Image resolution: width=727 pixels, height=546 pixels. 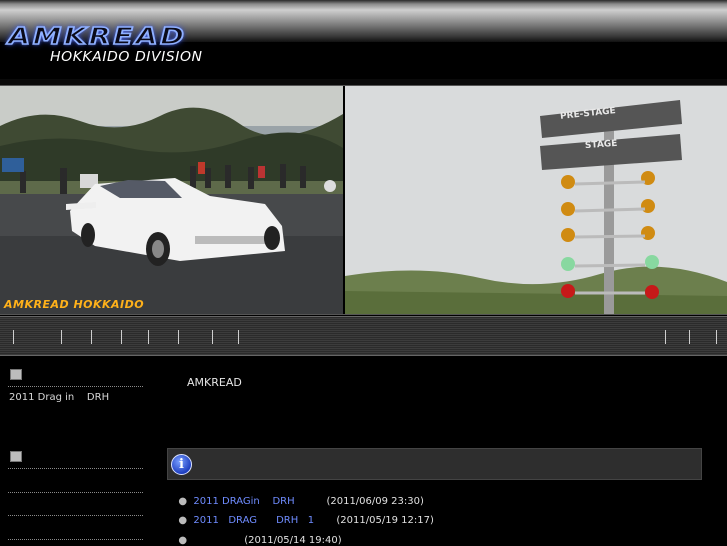 What do you see at coordinates (293, 540) in the screenshot?
I see `news-date: (2011/05/14 19:40)` at bounding box center [293, 540].